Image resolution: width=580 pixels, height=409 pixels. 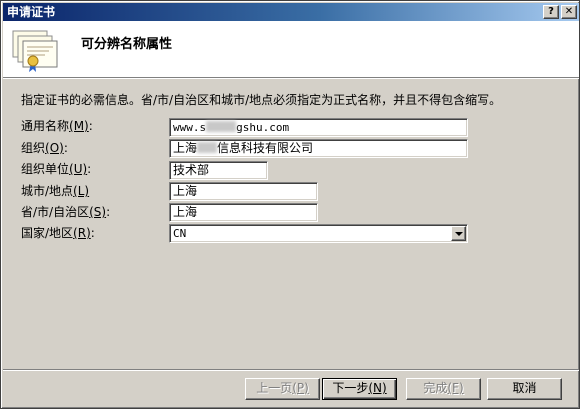 I want to click on page-title: 可分辨名称属性, so click(x=127, y=44).